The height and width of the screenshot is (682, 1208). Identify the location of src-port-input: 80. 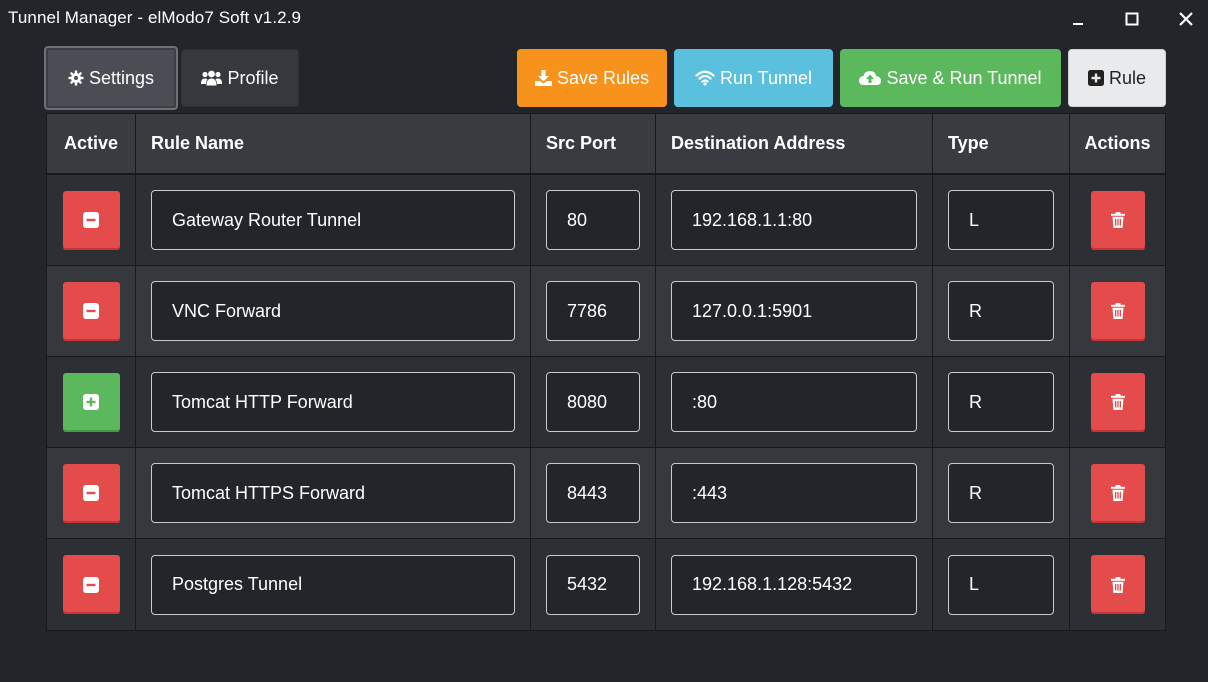
(593, 220).